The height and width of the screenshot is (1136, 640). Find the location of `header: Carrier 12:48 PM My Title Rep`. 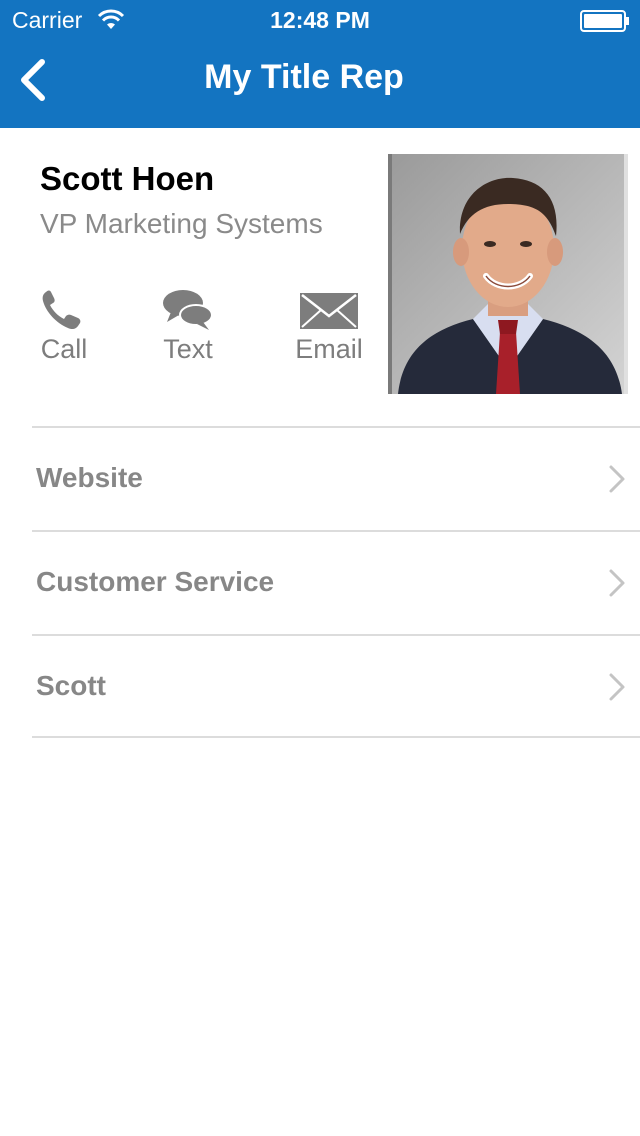

header: Carrier 12:48 PM My Title Rep is located at coordinates (320, 64).